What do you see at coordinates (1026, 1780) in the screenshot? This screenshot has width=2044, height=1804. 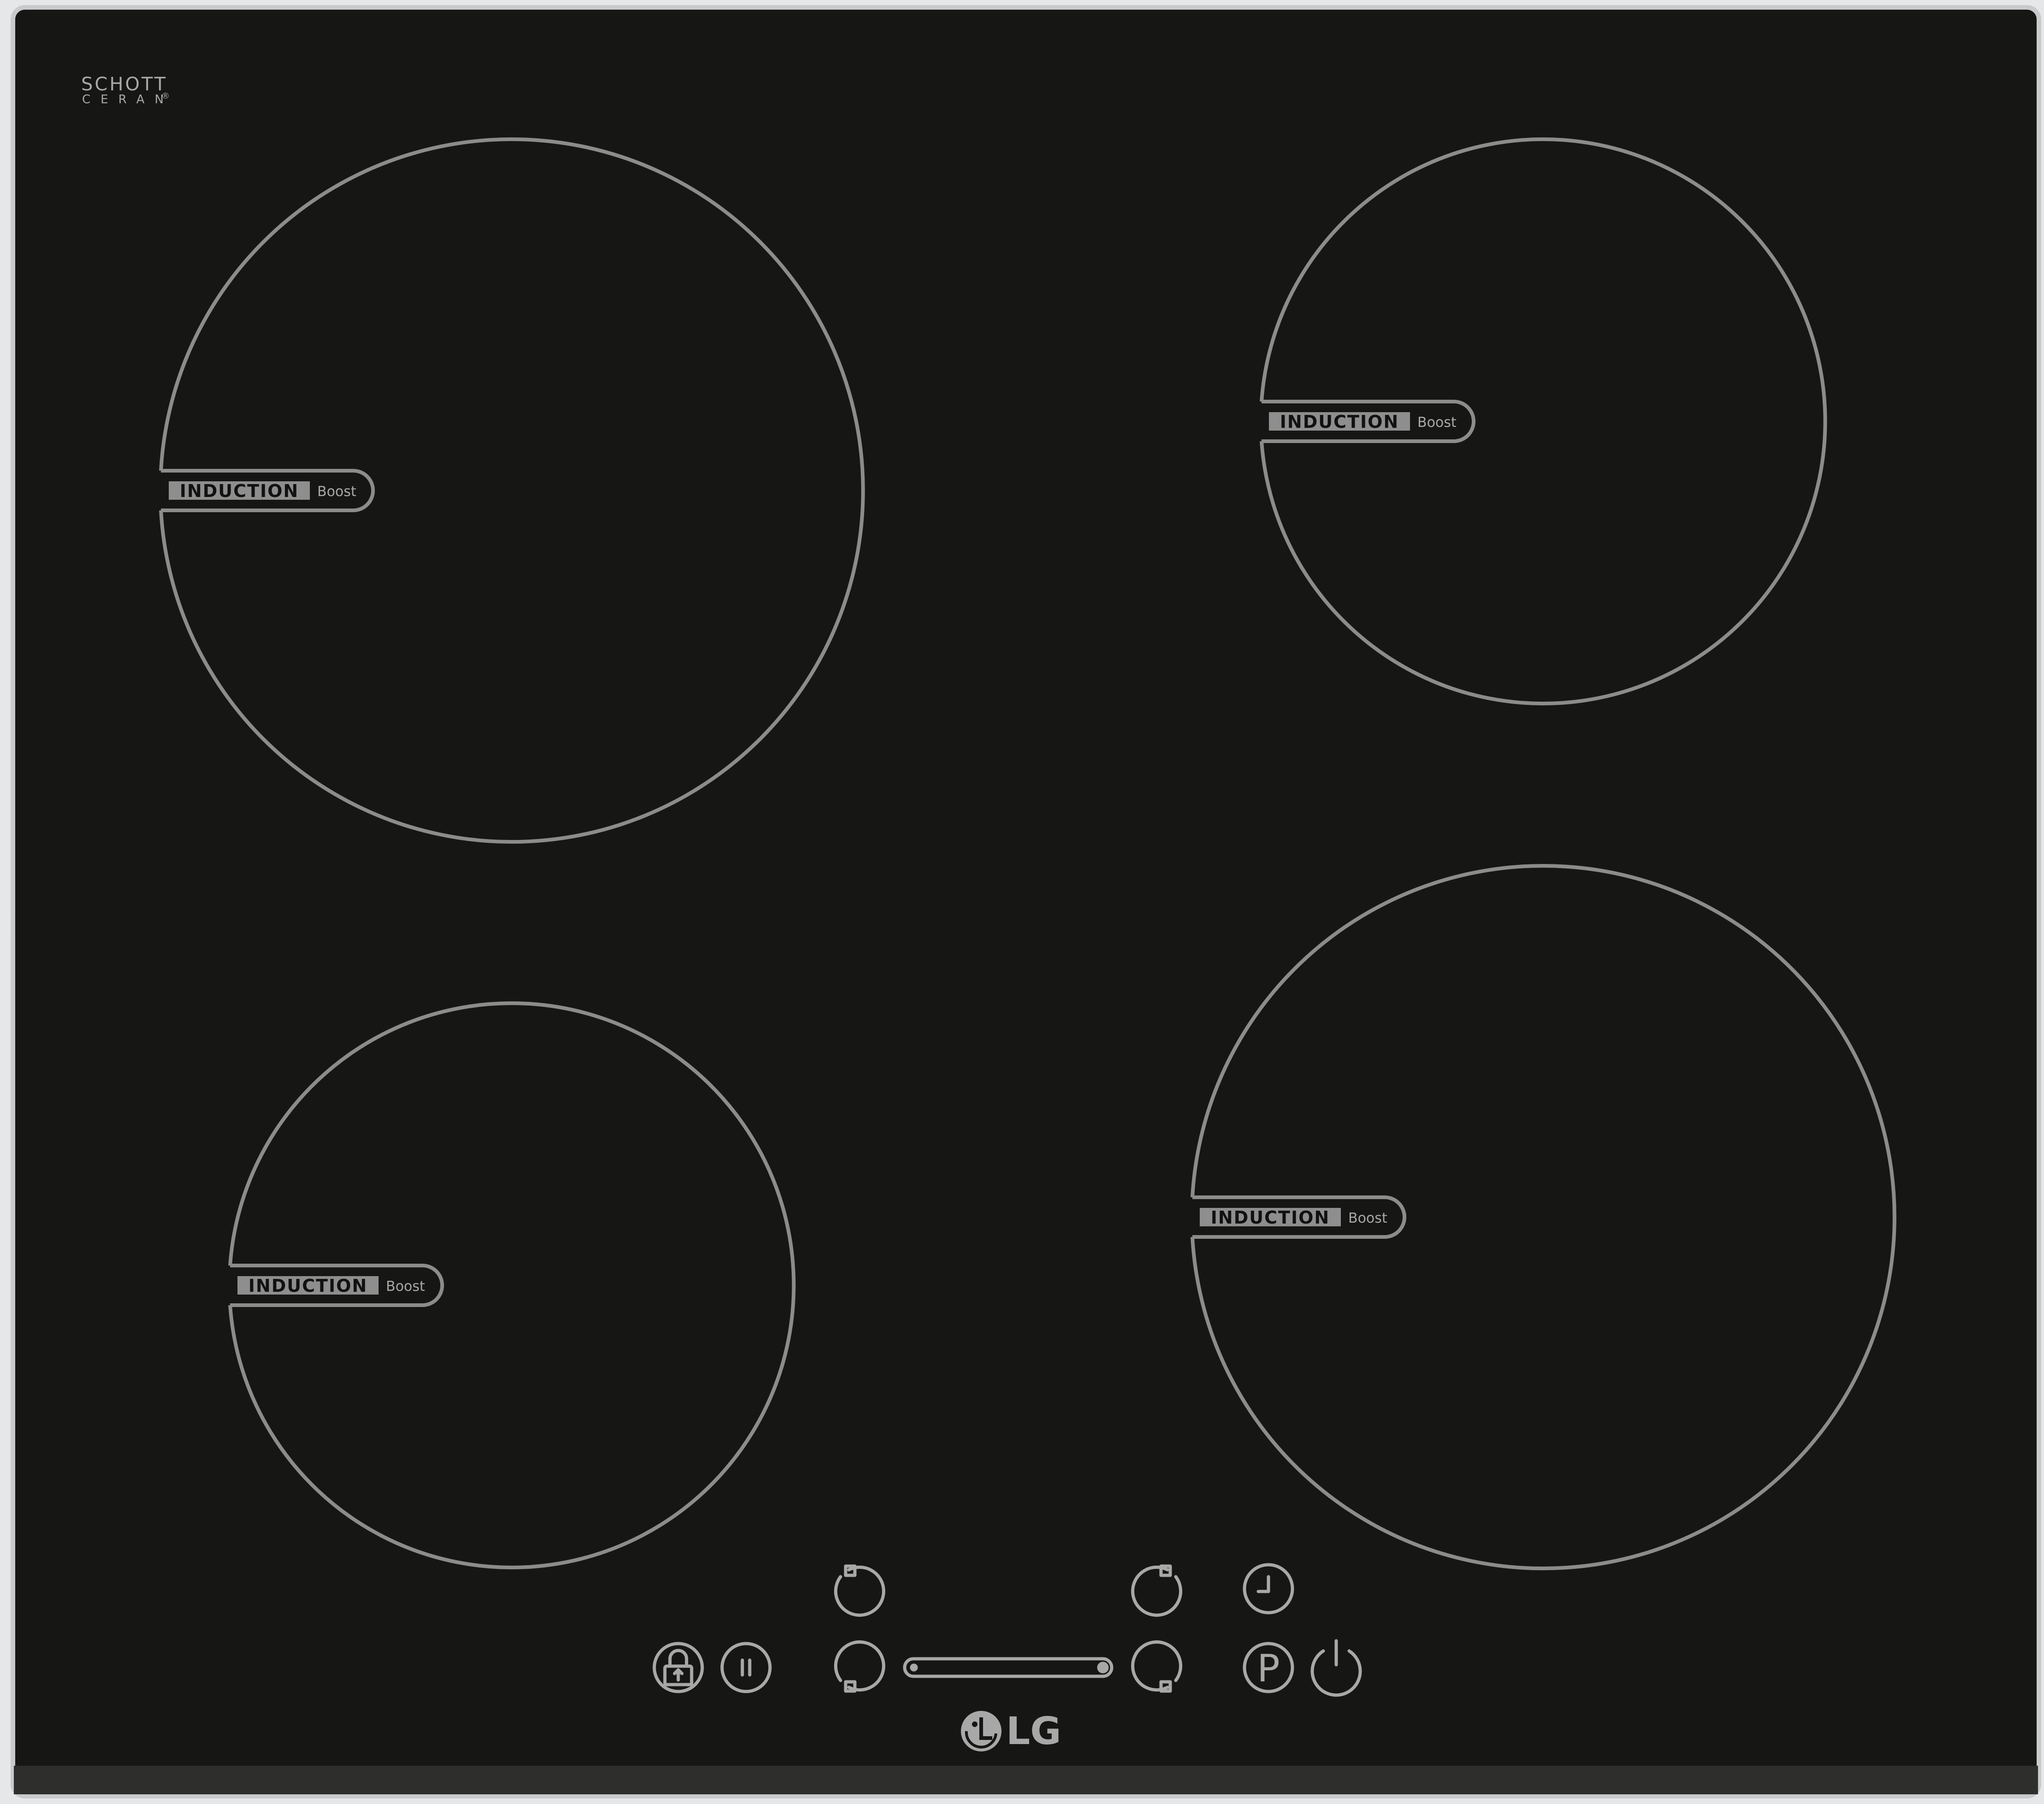 I see `front-edge-strip` at bounding box center [1026, 1780].